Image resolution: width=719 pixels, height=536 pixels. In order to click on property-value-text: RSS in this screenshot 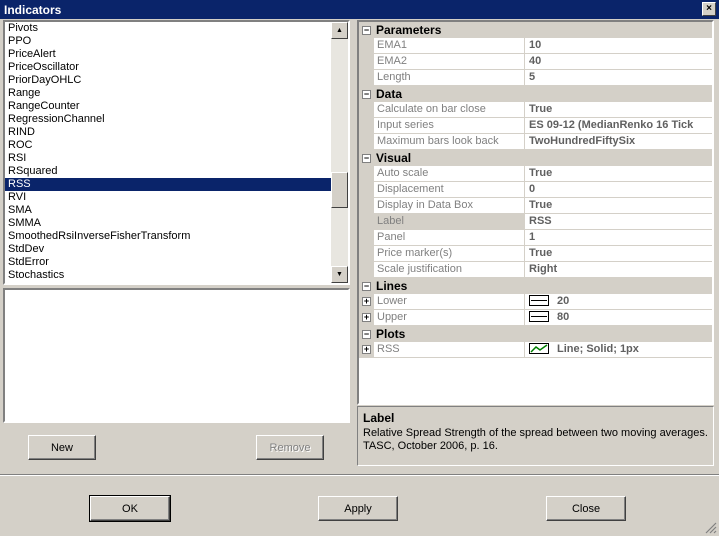, I will do `click(540, 221)`.